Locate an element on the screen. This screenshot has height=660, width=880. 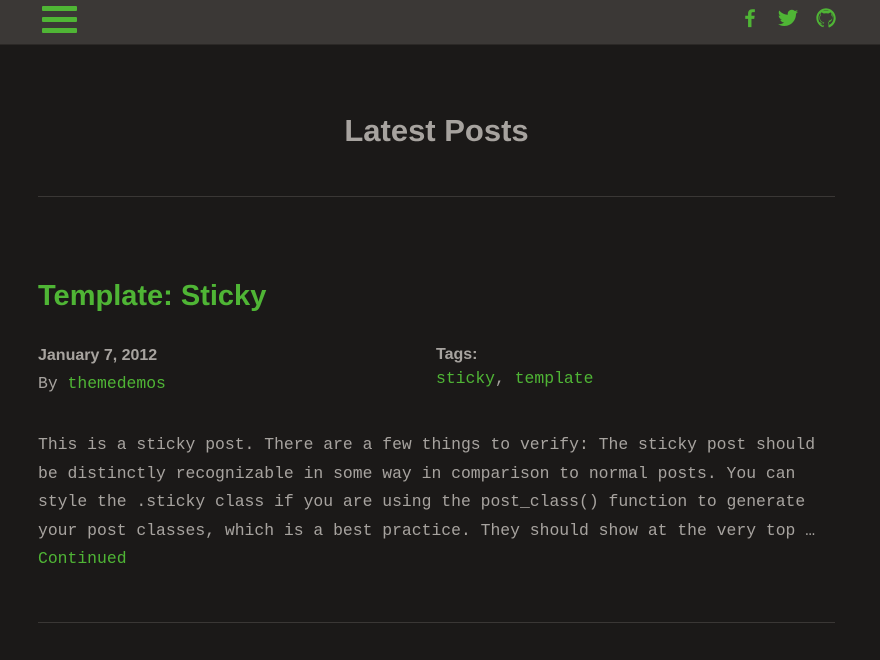
github-icon is located at coordinates (826, 18).